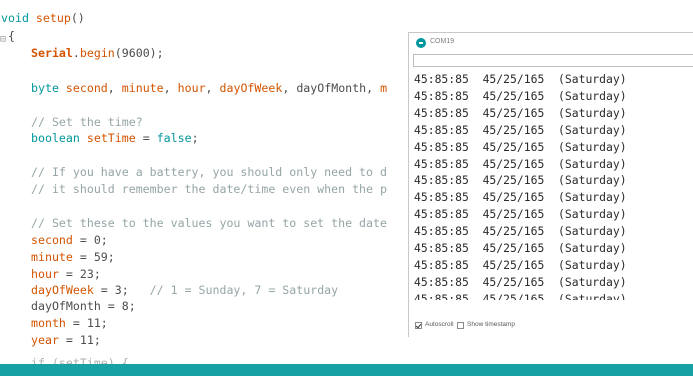 Image resolution: width=693 pixels, height=376 pixels. Describe the element at coordinates (79, 274) in the screenshot. I see `code-token: = 23;` at that location.